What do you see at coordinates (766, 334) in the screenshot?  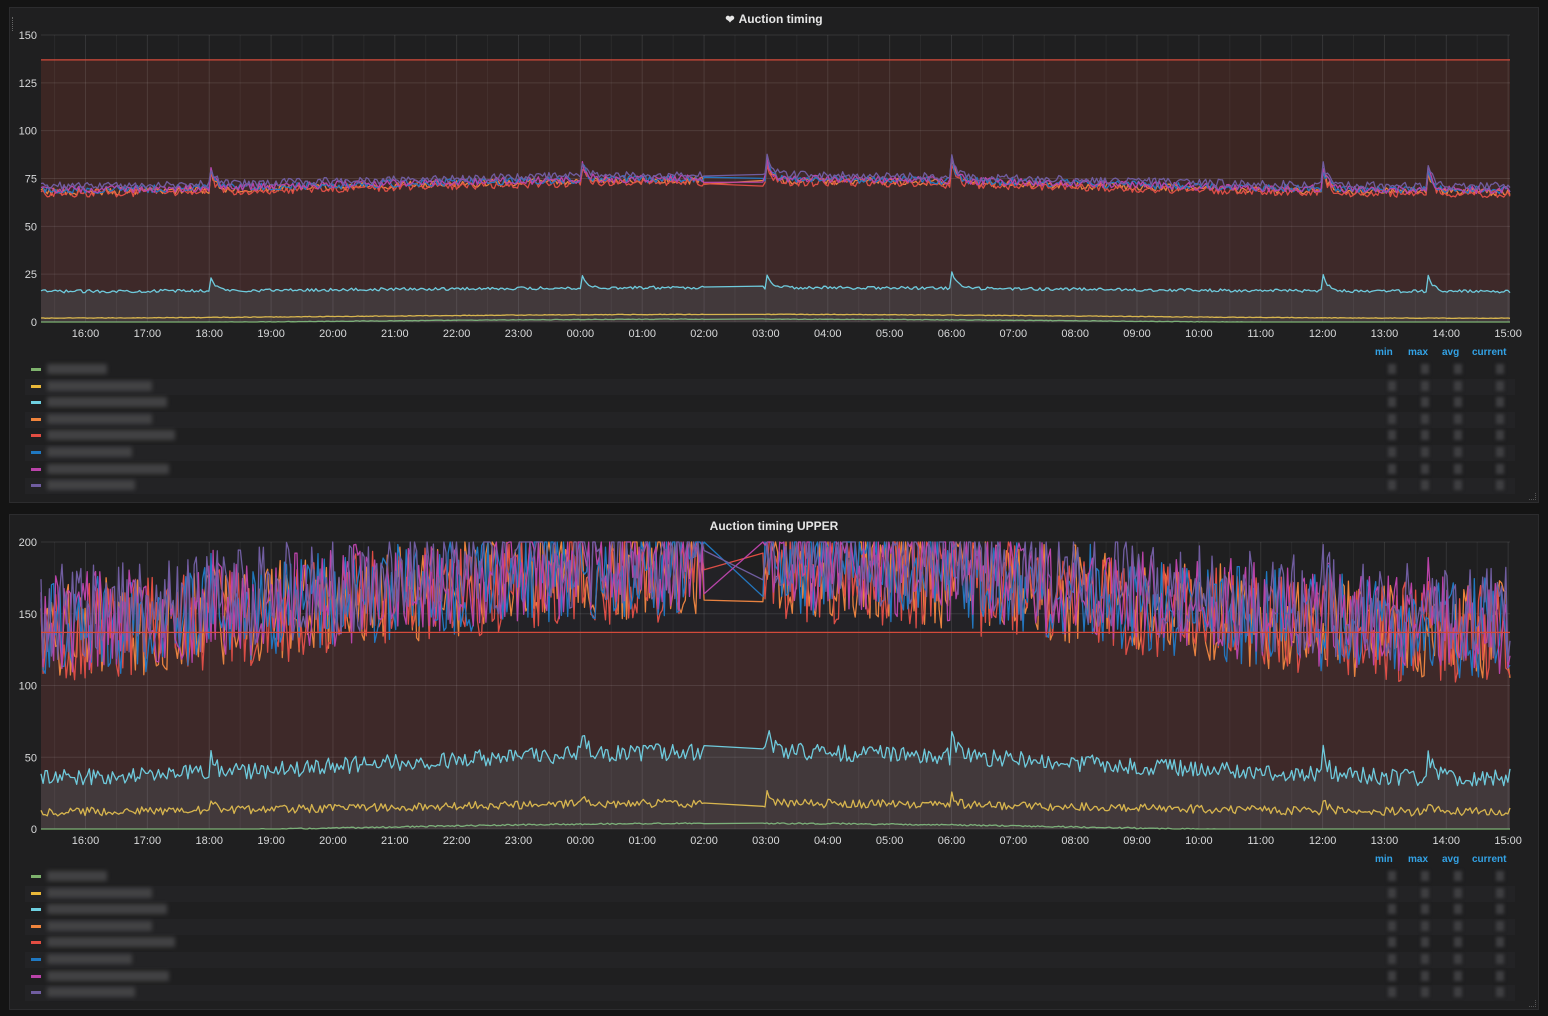 I see `x-tick-label: 03:00` at bounding box center [766, 334].